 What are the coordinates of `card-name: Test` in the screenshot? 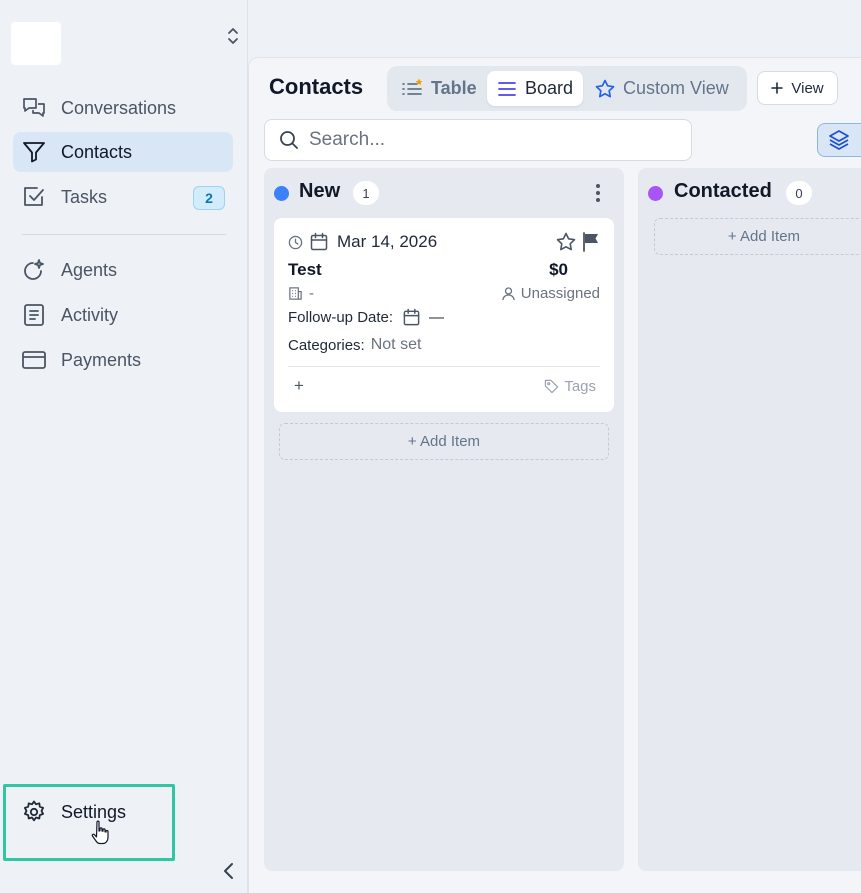 It's located at (305, 269).